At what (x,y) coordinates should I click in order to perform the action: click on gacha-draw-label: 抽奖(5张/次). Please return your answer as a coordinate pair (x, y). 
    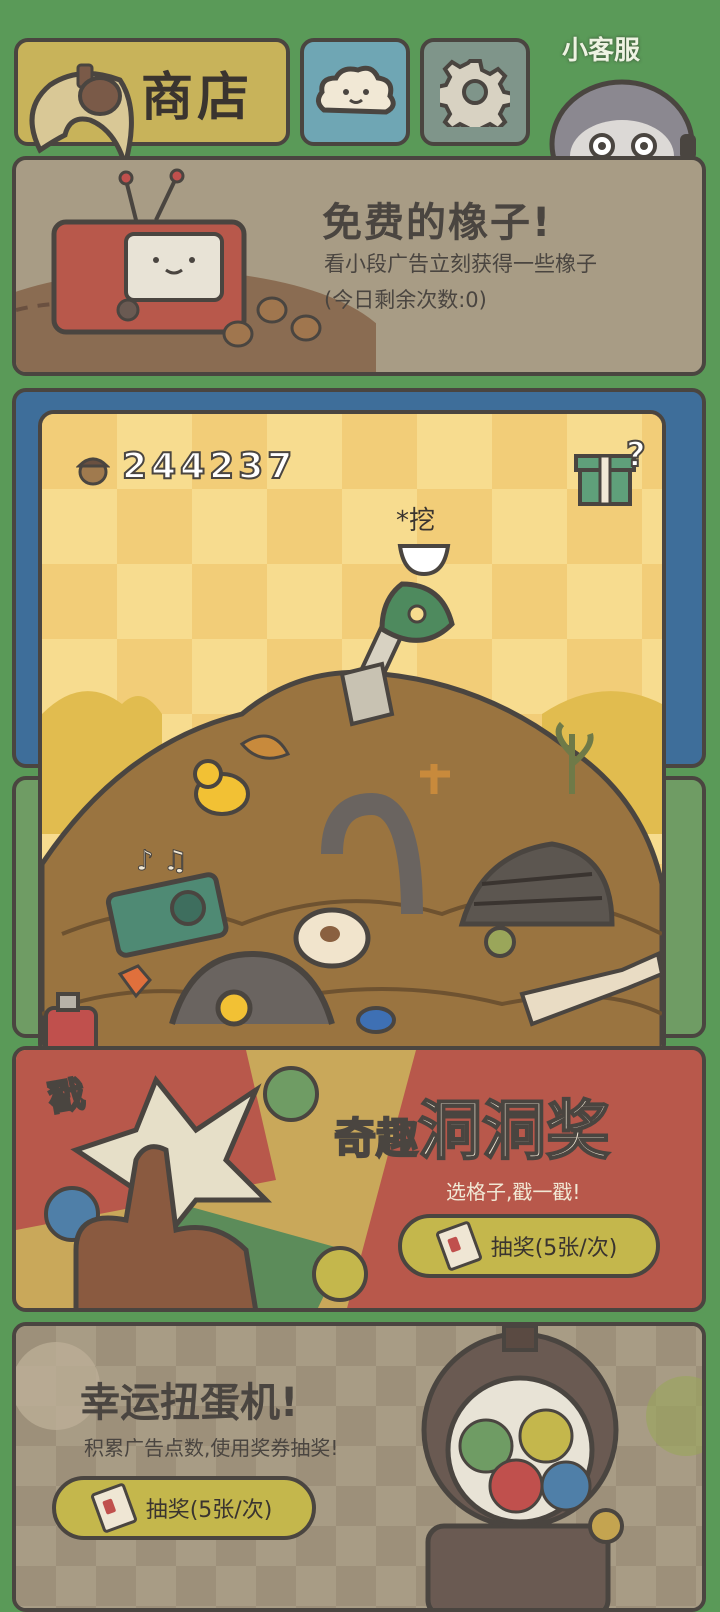
    Looking at the image, I should click on (209, 1510).